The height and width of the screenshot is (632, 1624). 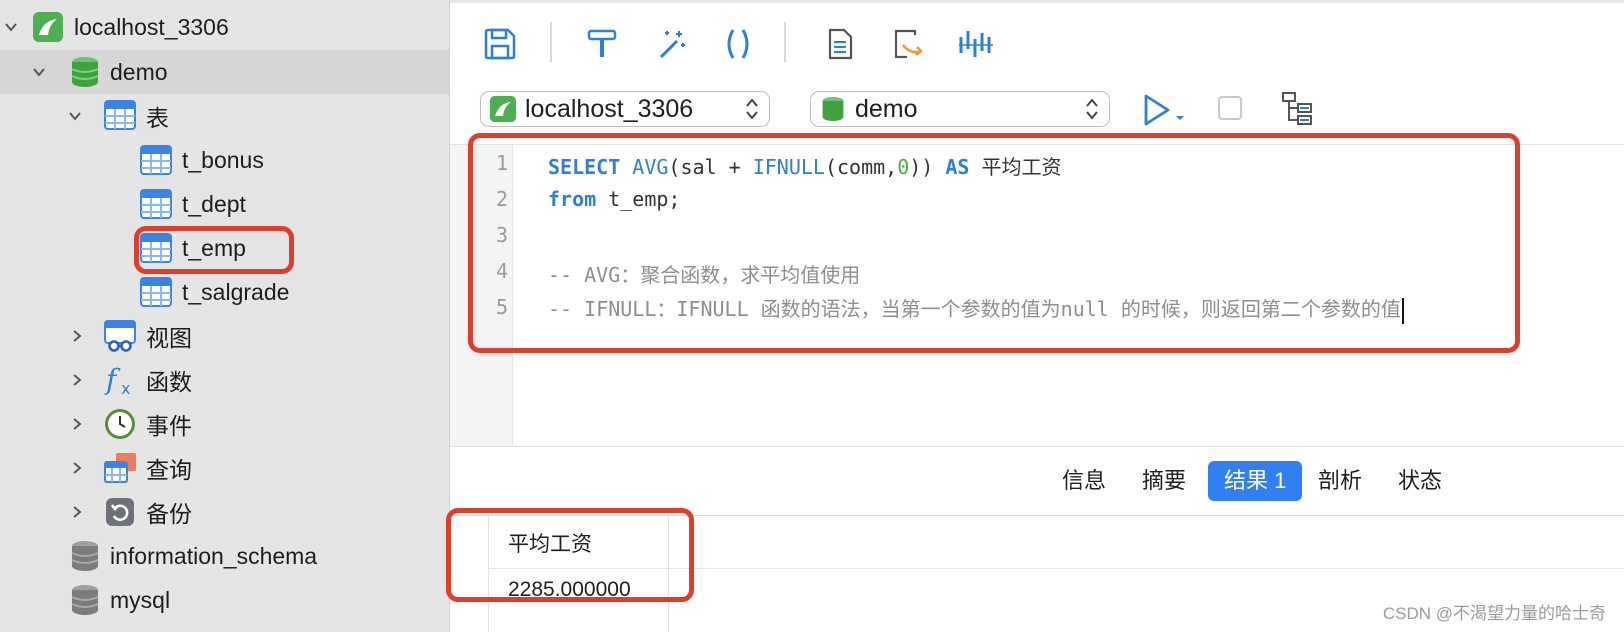 What do you see at coordinates (1037, 44) in the screenshot?
I see `editor-toolbar` at bounding box center [1037, 44].